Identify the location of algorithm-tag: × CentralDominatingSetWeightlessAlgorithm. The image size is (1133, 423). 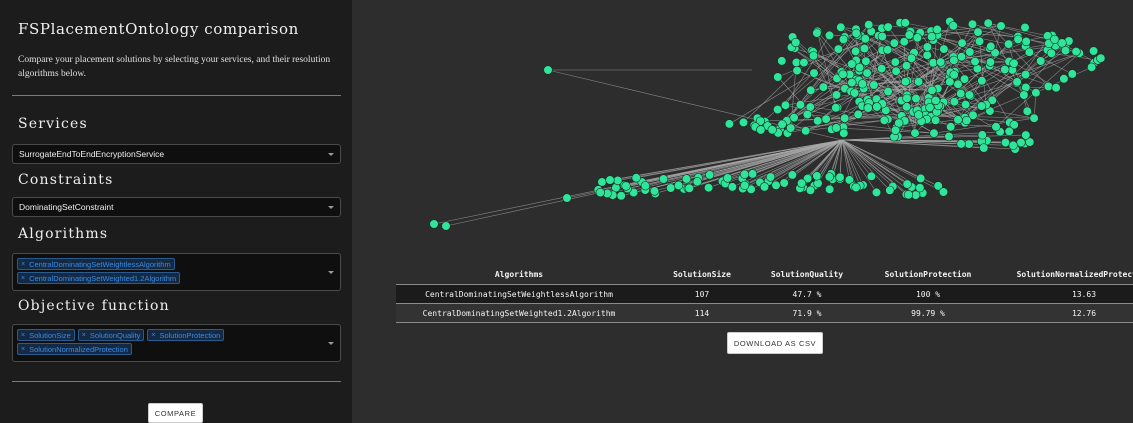
(96, 264).